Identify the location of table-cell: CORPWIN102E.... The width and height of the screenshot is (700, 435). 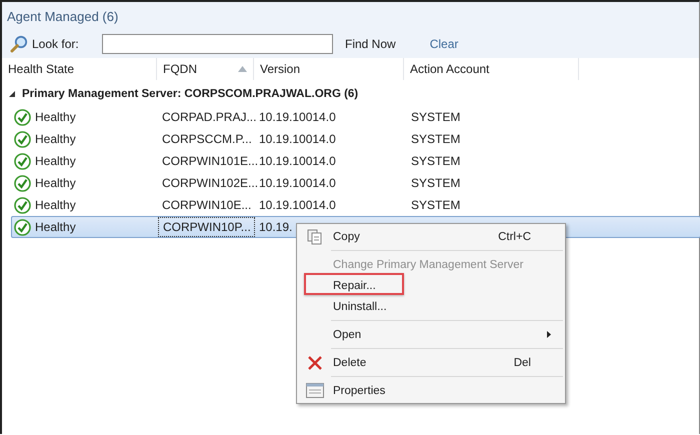
(210, 183).